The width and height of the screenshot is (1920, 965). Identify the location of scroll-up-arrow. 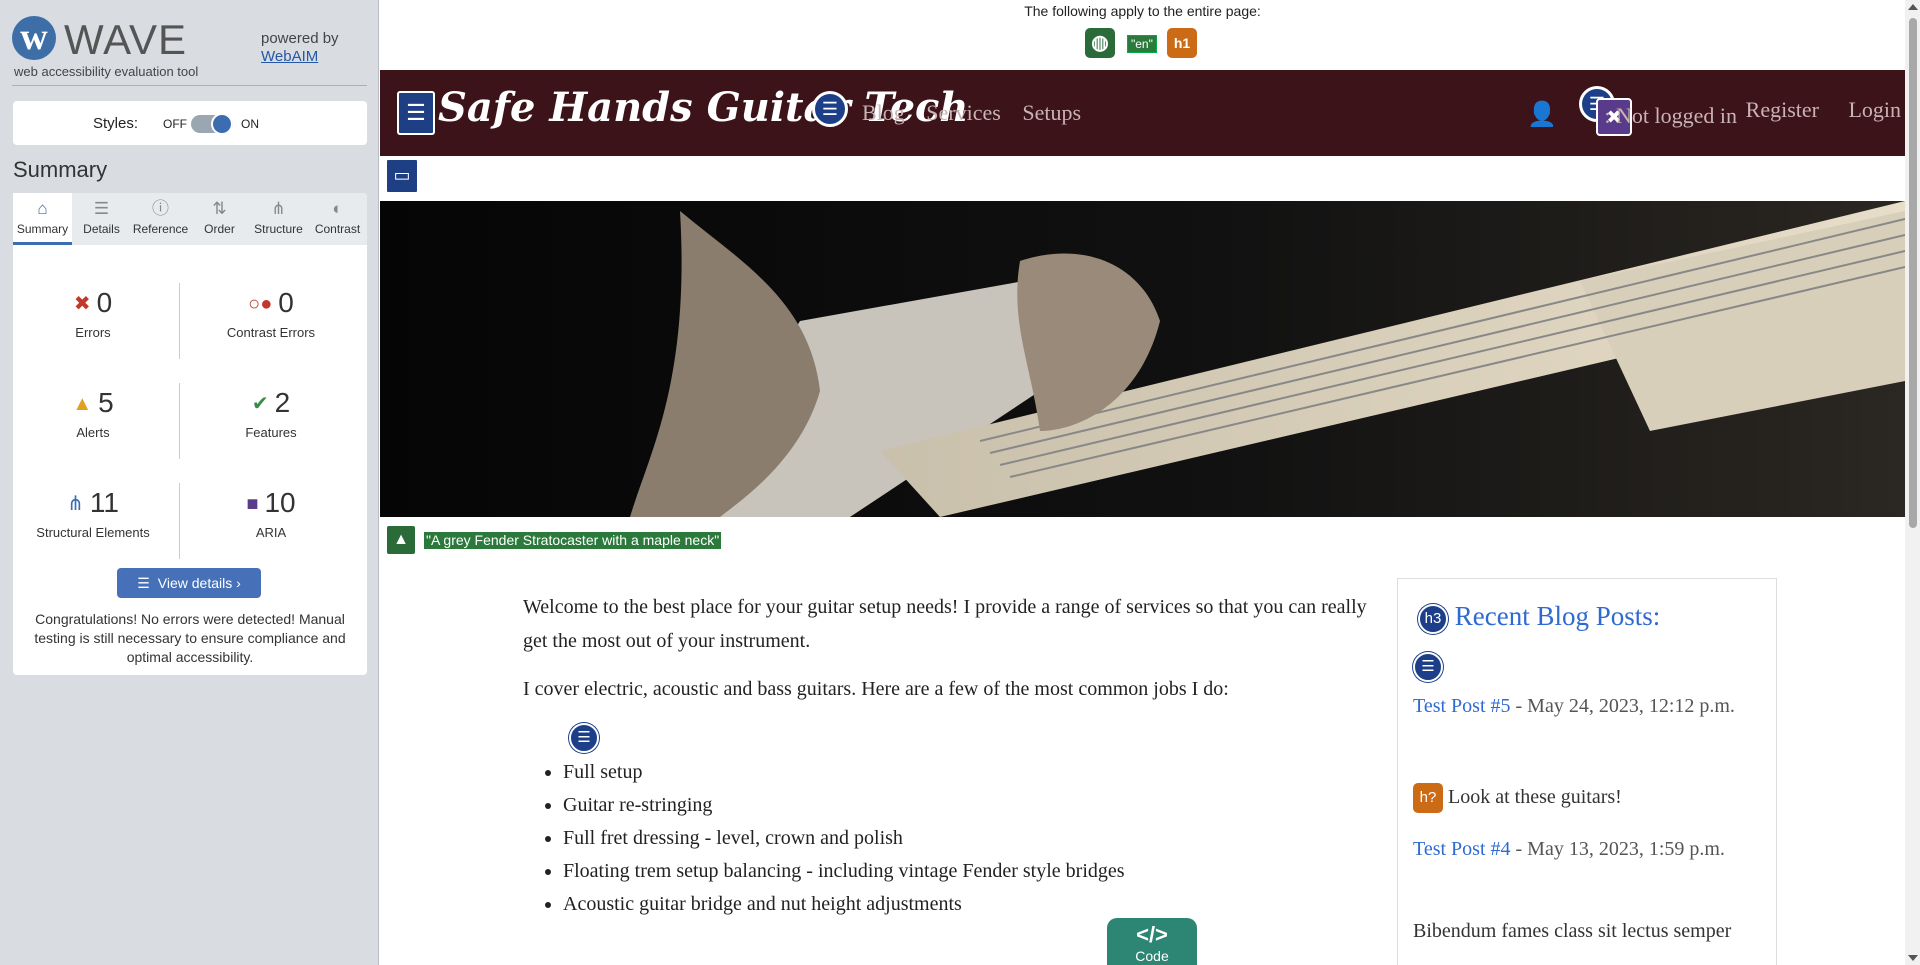
(1913, 7).